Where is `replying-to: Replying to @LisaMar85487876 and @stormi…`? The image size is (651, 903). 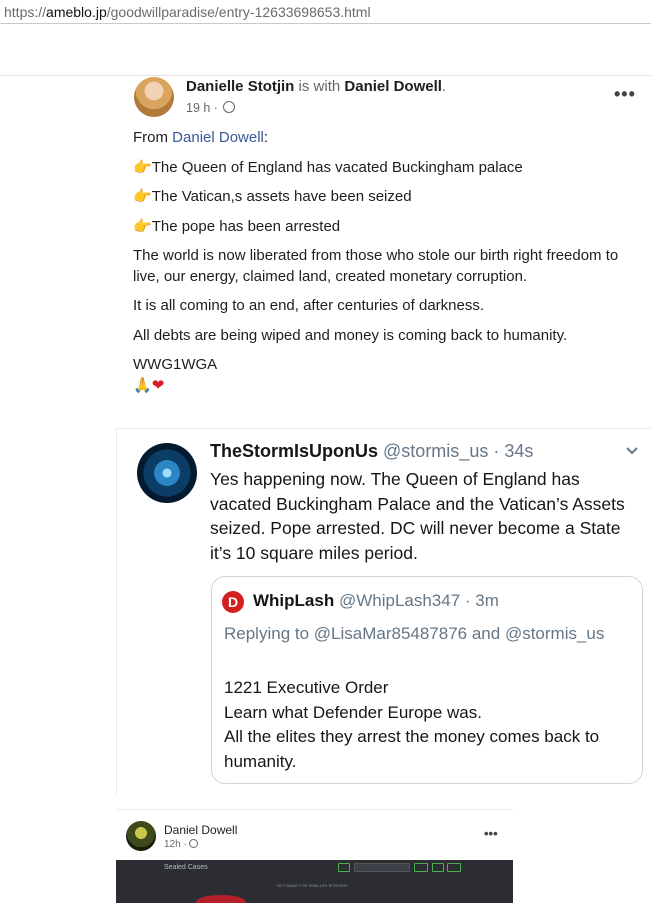 replying-to: Replying to @LisaMar85487876 and @stormi… is located at coordinates (414, 633).